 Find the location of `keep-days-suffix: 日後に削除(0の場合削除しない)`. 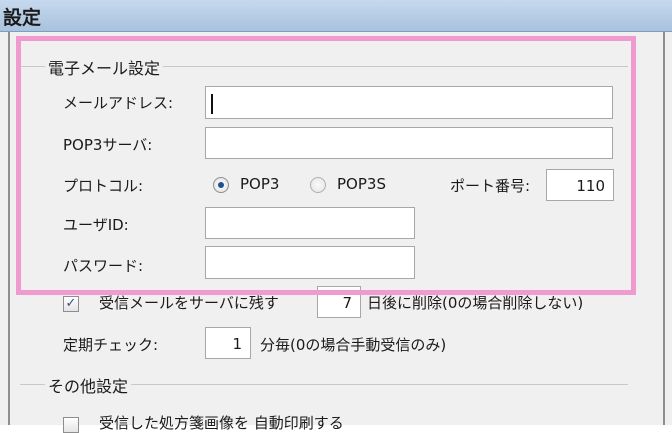

keep-days-suffix: 日後に削除(0の場合削除しない) is located at coordinates (475, 303).